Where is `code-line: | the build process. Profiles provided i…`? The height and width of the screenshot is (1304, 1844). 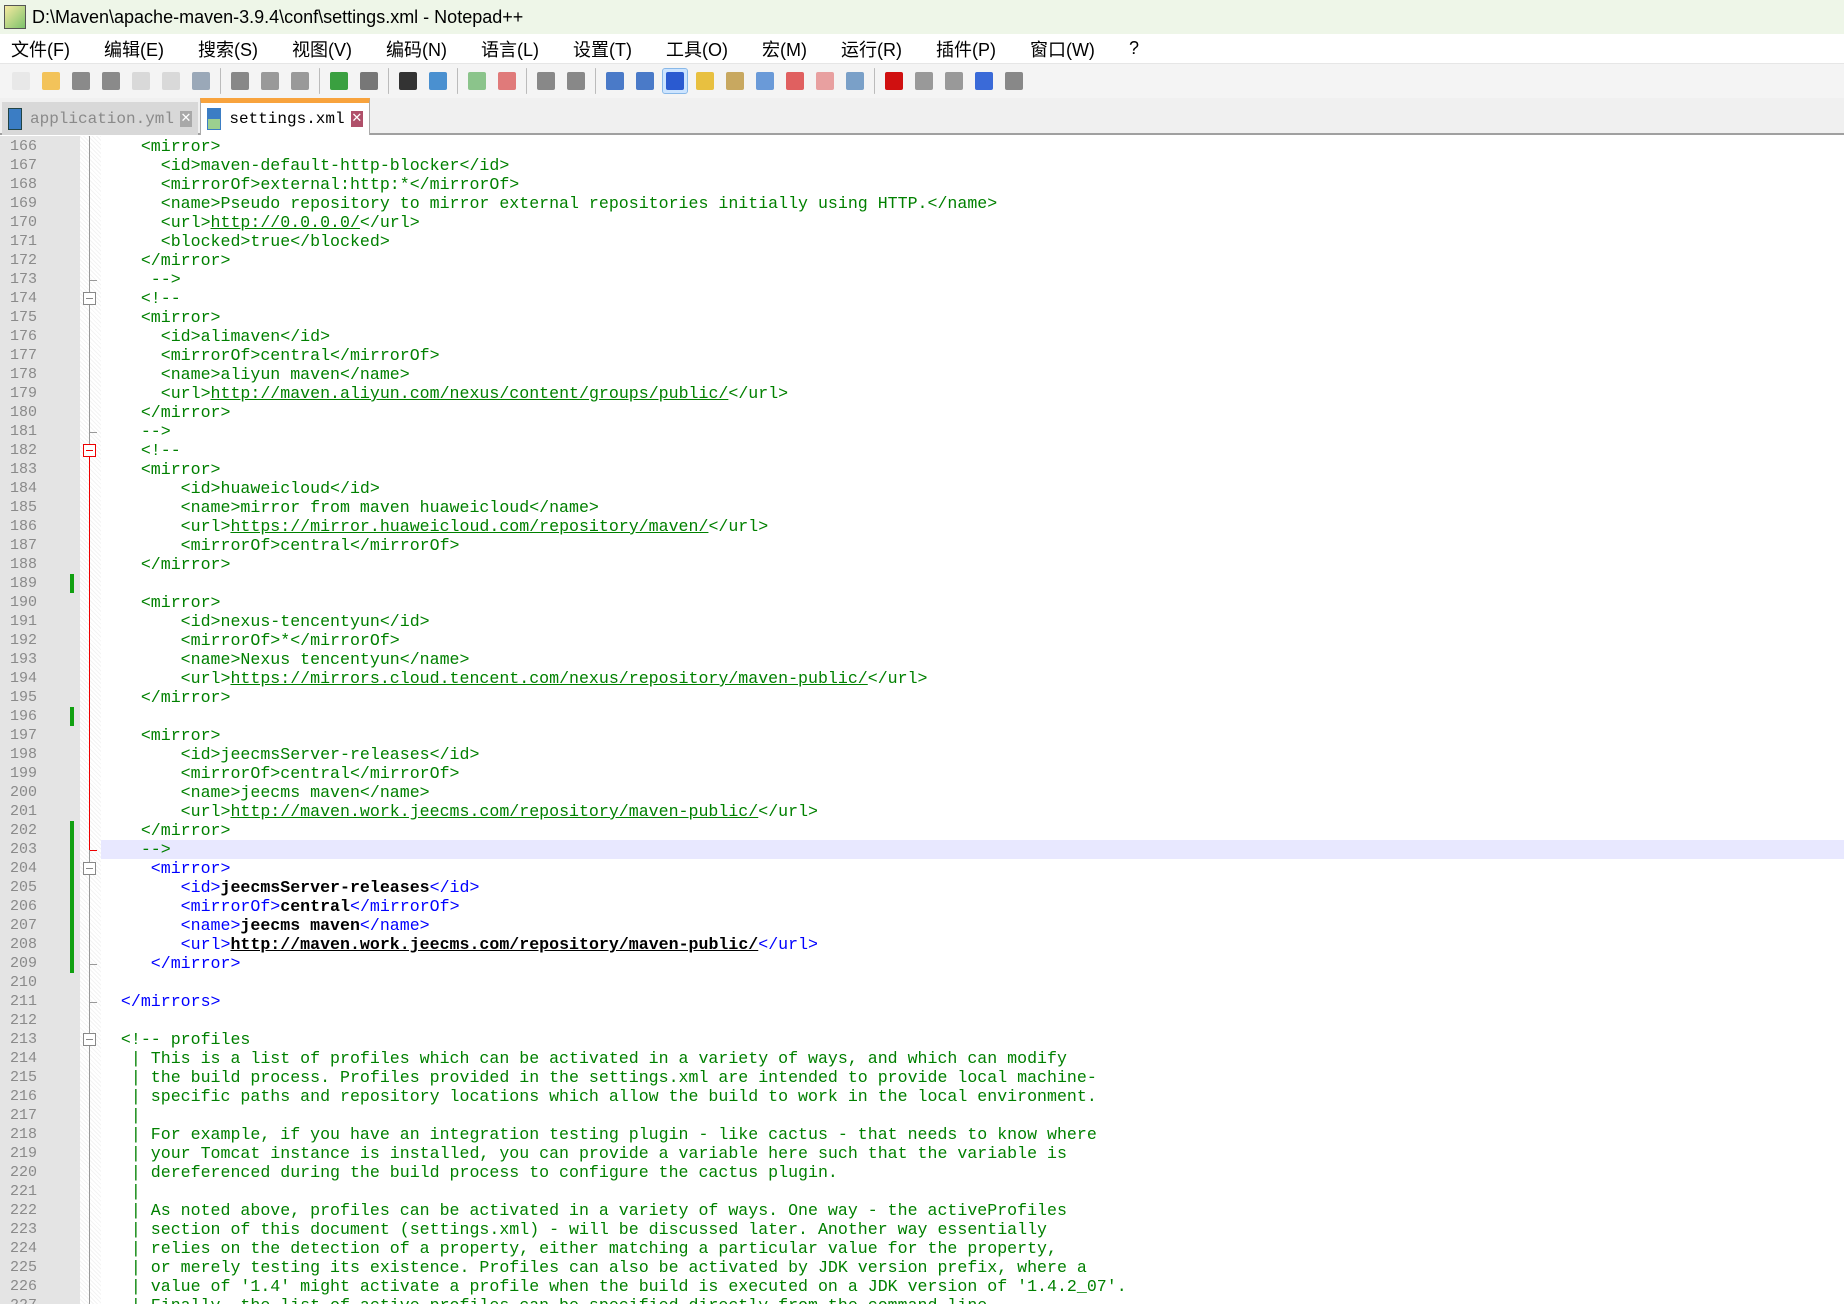 code-line: | the build process. Profiles provided i… is located at coordinates (972, 1077).